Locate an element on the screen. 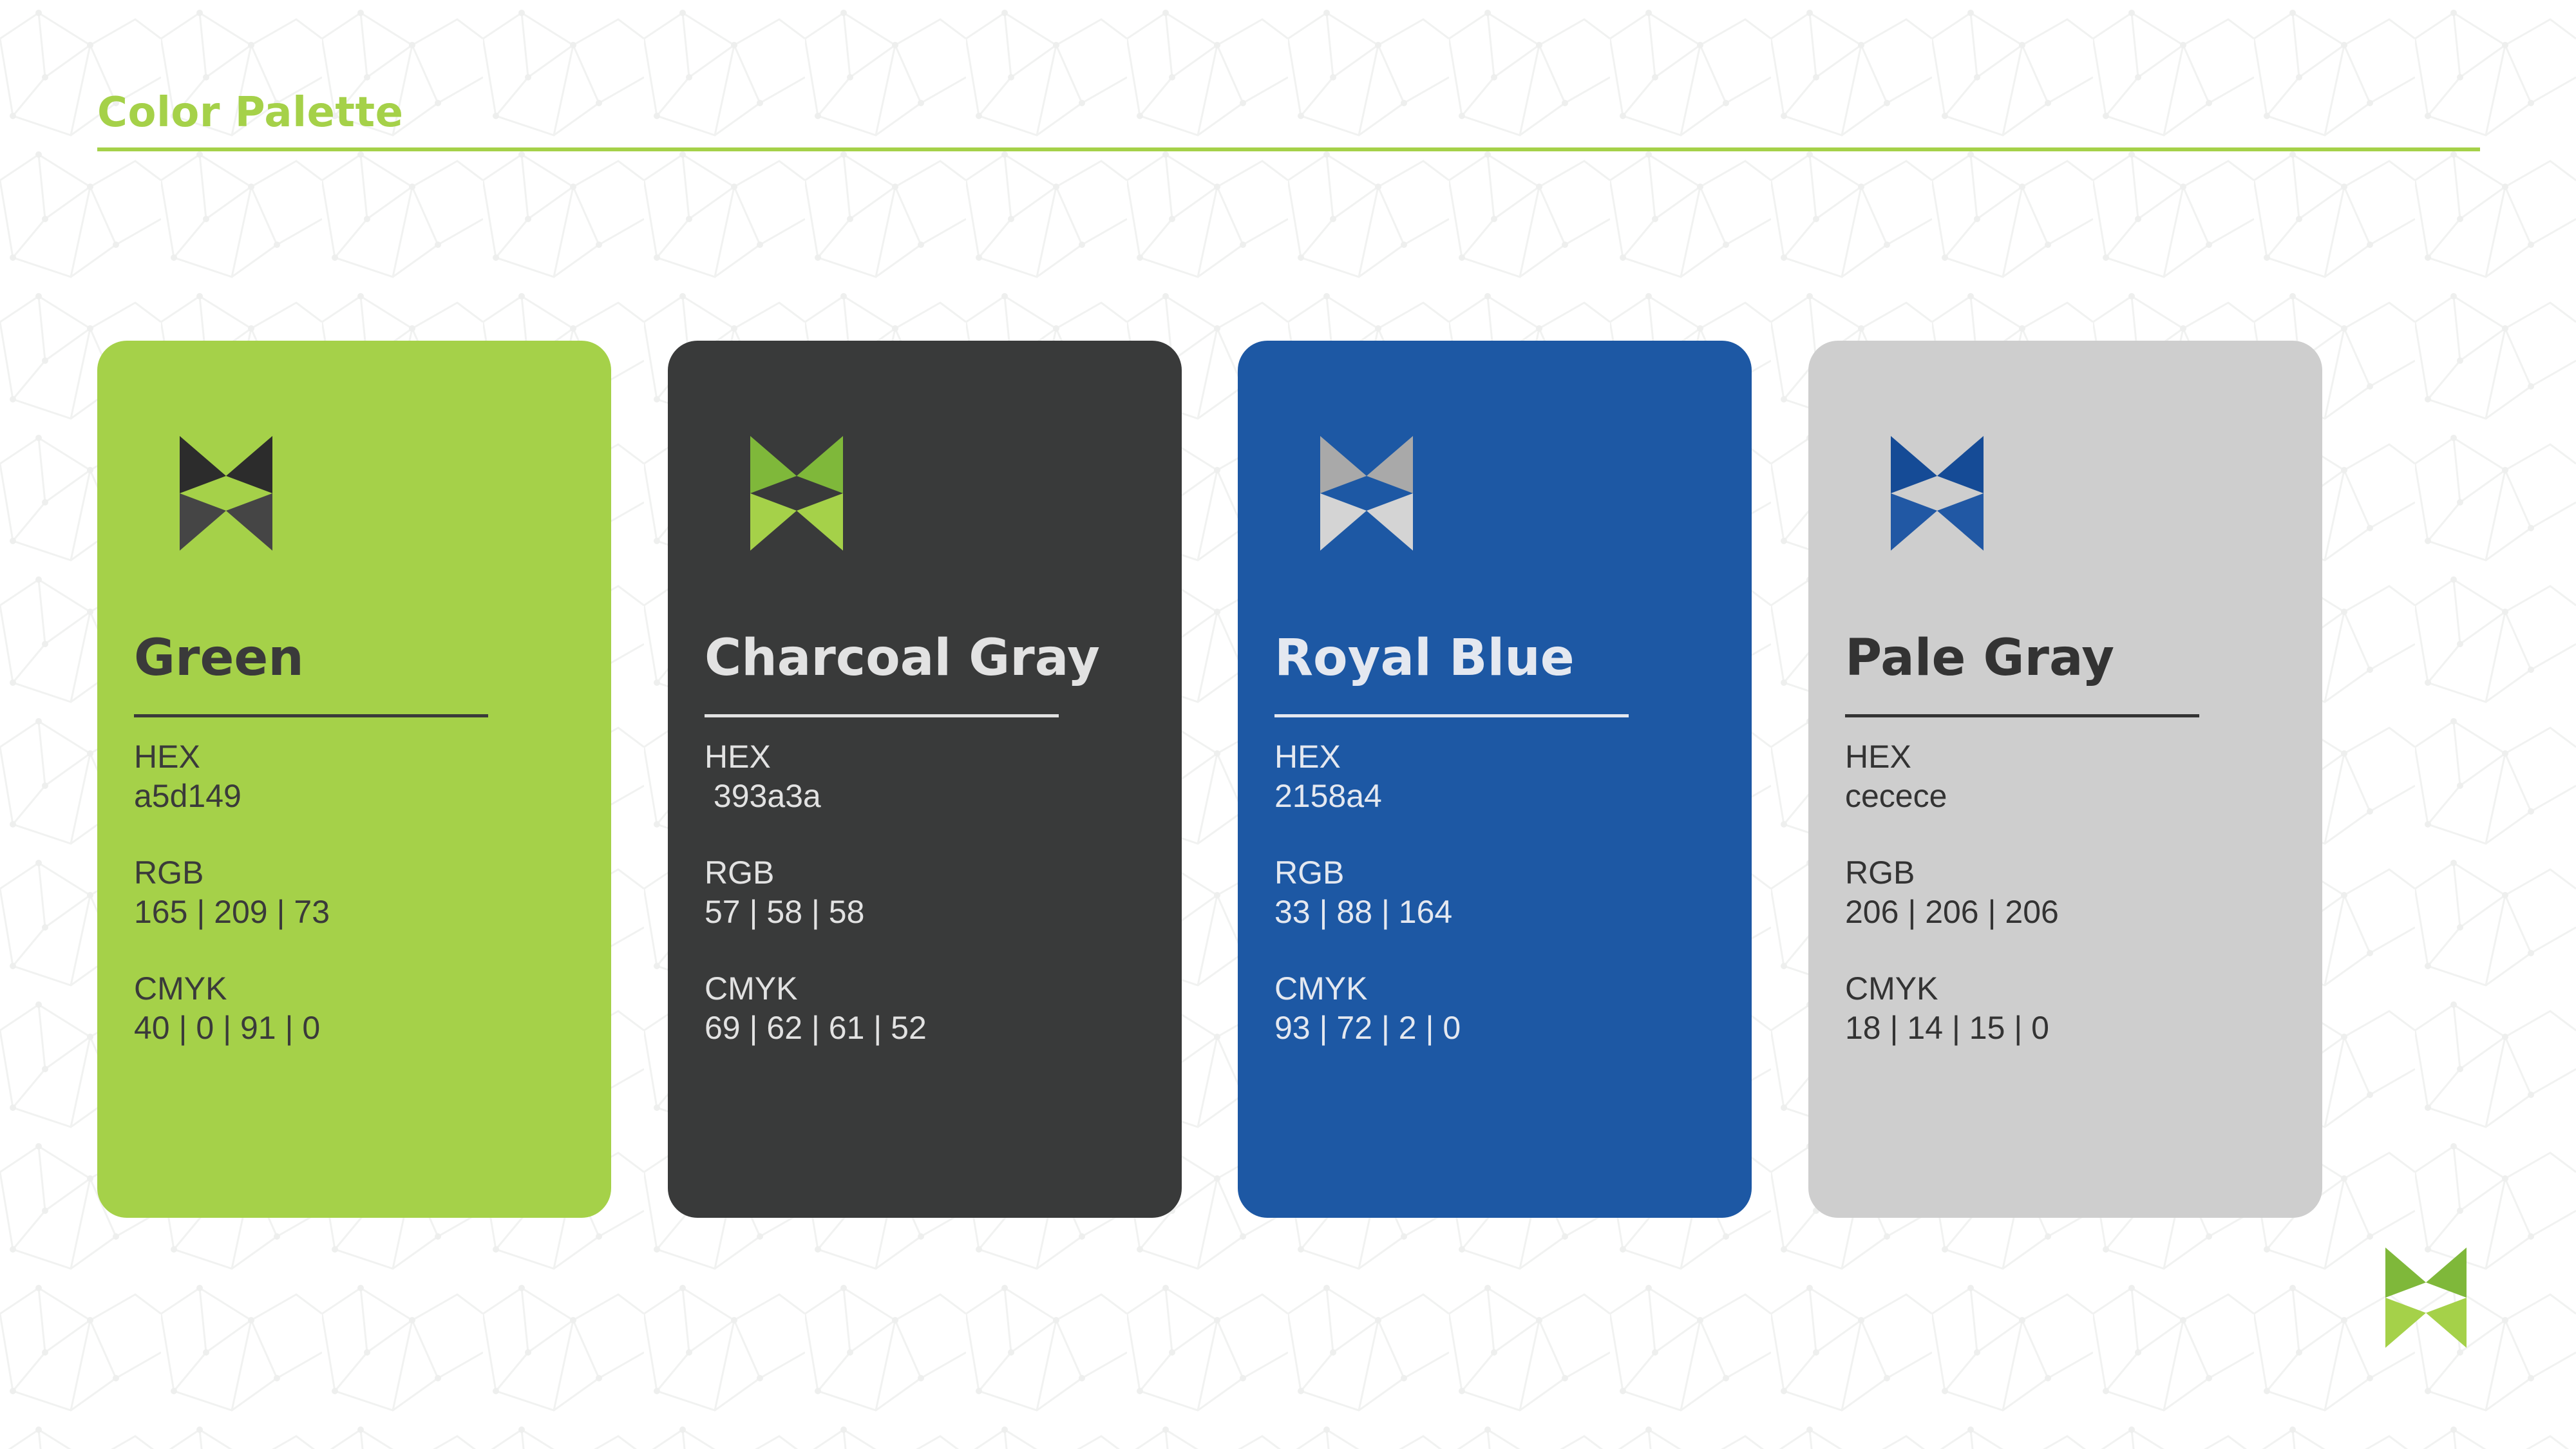  rgb-spec: RGB 57 | 58 | 58 is located at coordinates (784, 892).